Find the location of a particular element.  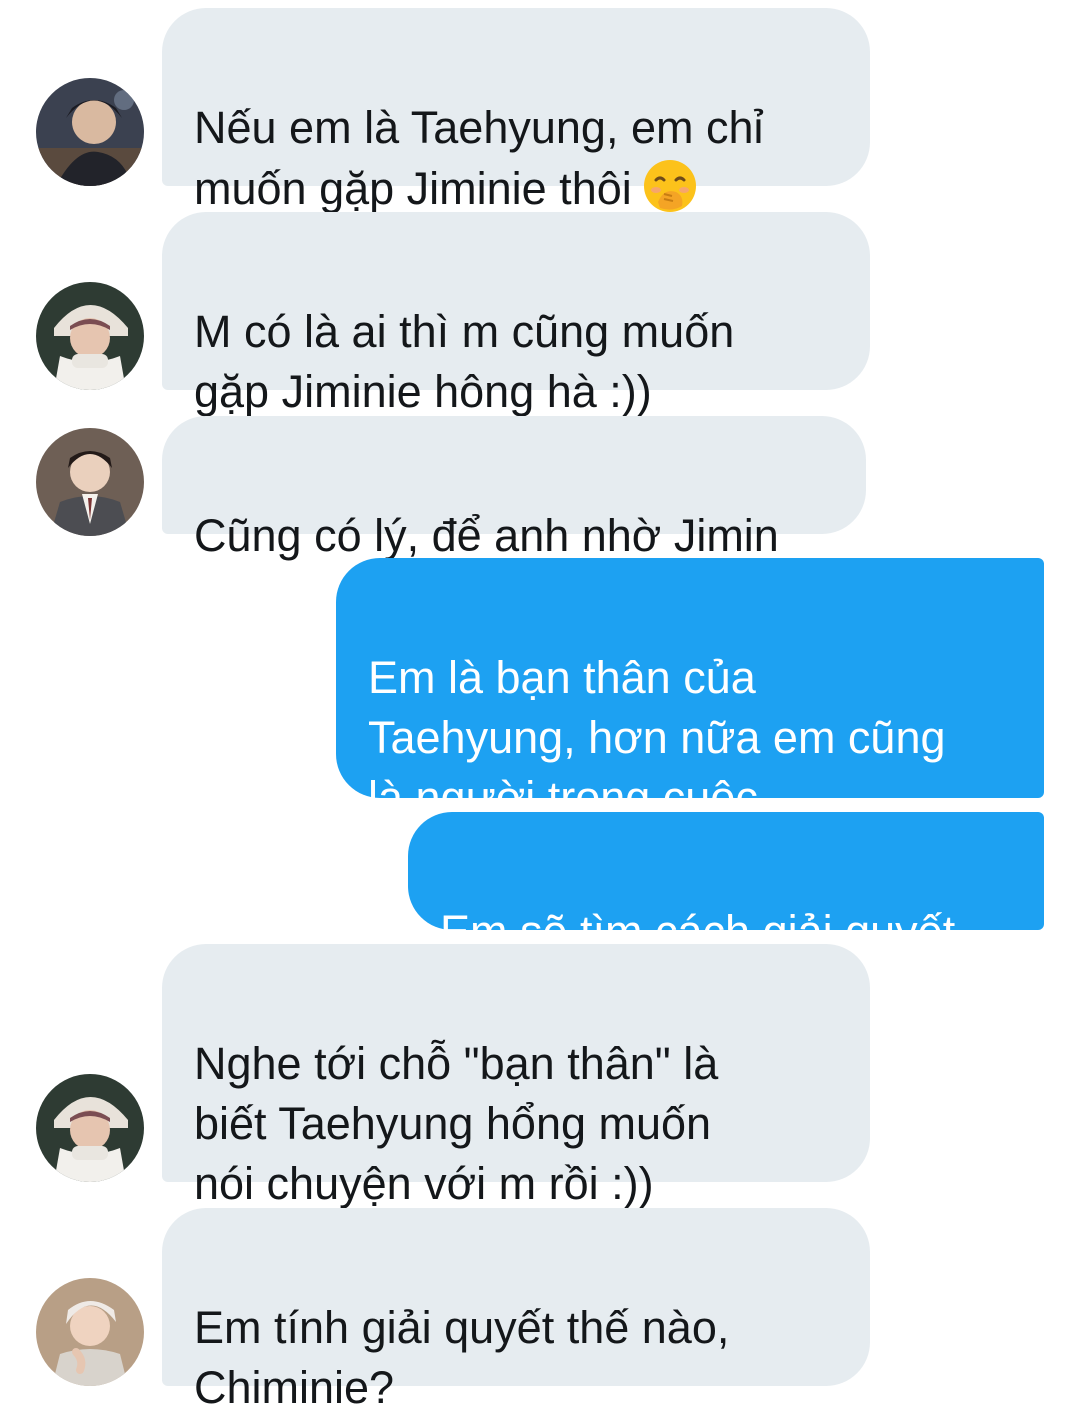

message-bubble-incoming: Em tính giải quyết thế nào, Chiminie? is located at coordinates (516, 1310).